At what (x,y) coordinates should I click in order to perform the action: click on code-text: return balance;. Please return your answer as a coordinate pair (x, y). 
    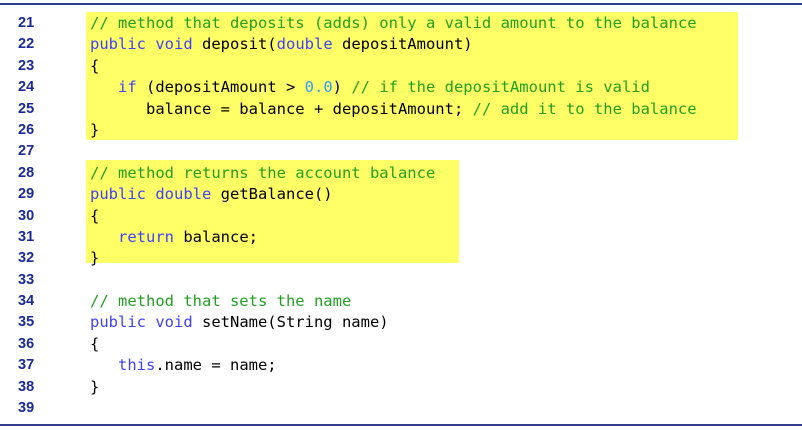
    Looking at the image, I should click on (174, 237).